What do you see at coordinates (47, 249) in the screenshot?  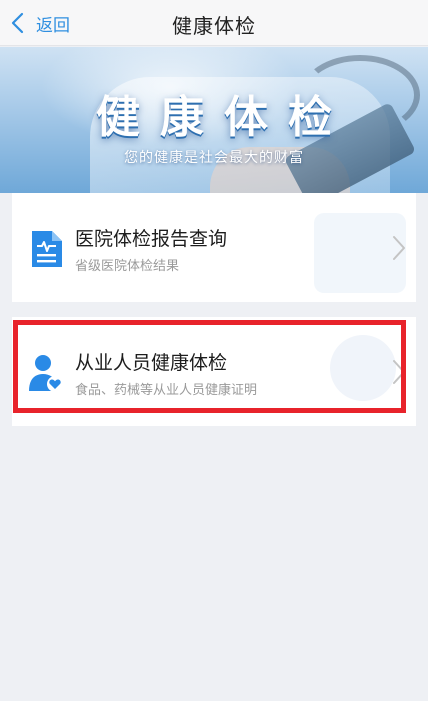 I see `report-document-icon` at bounding box center [47, 249].